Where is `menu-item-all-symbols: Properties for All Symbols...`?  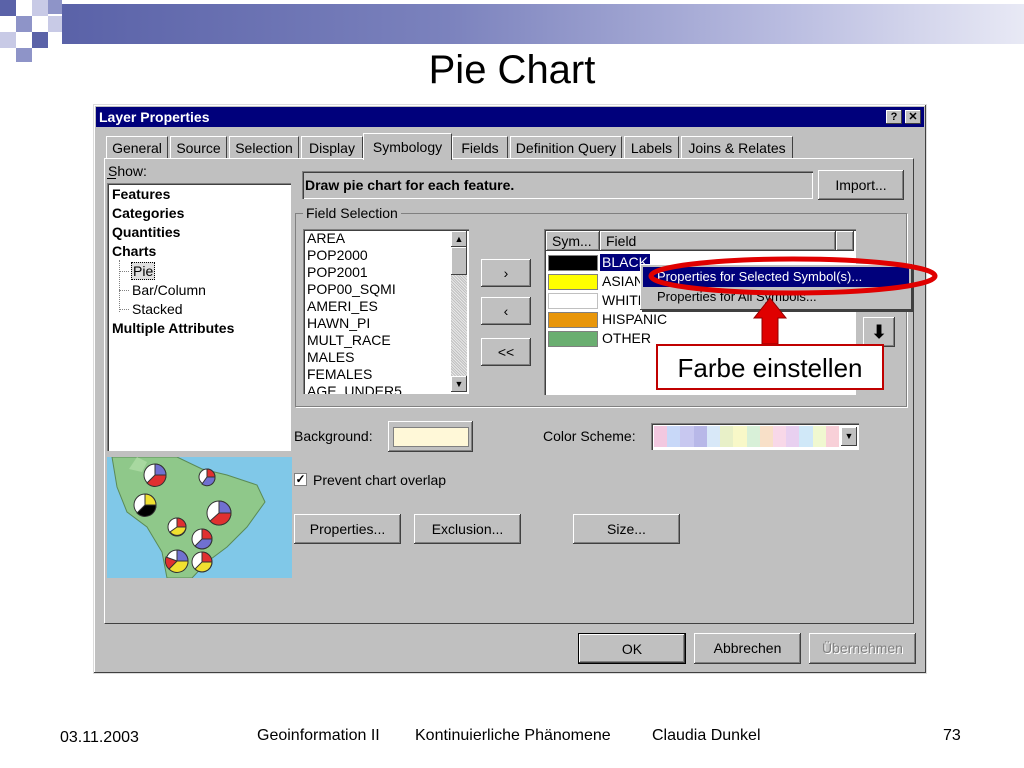 menu-item-all-symbols: Properties for All Symbols... is located at coordinates (776, 297).